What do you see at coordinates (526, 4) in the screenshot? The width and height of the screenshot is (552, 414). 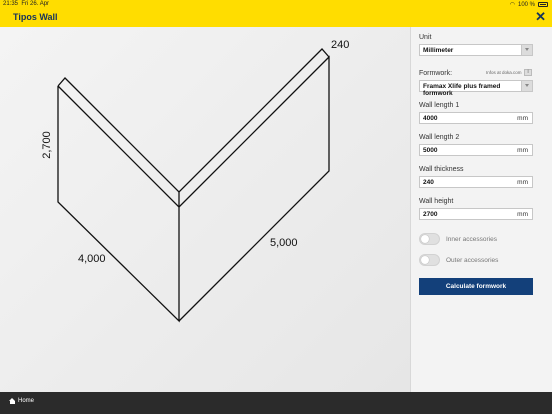 I see `battery-text: 100 %` at bounding box center [526, 4].